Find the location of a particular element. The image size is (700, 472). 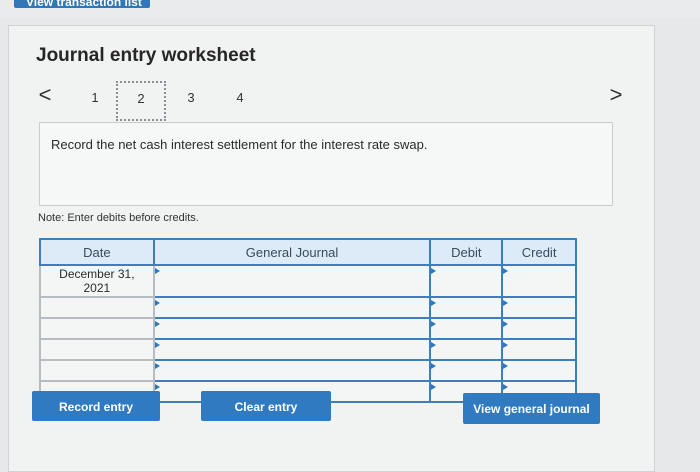

date-cell-text: December 31, 2021 is located at coordinates (97, 281).